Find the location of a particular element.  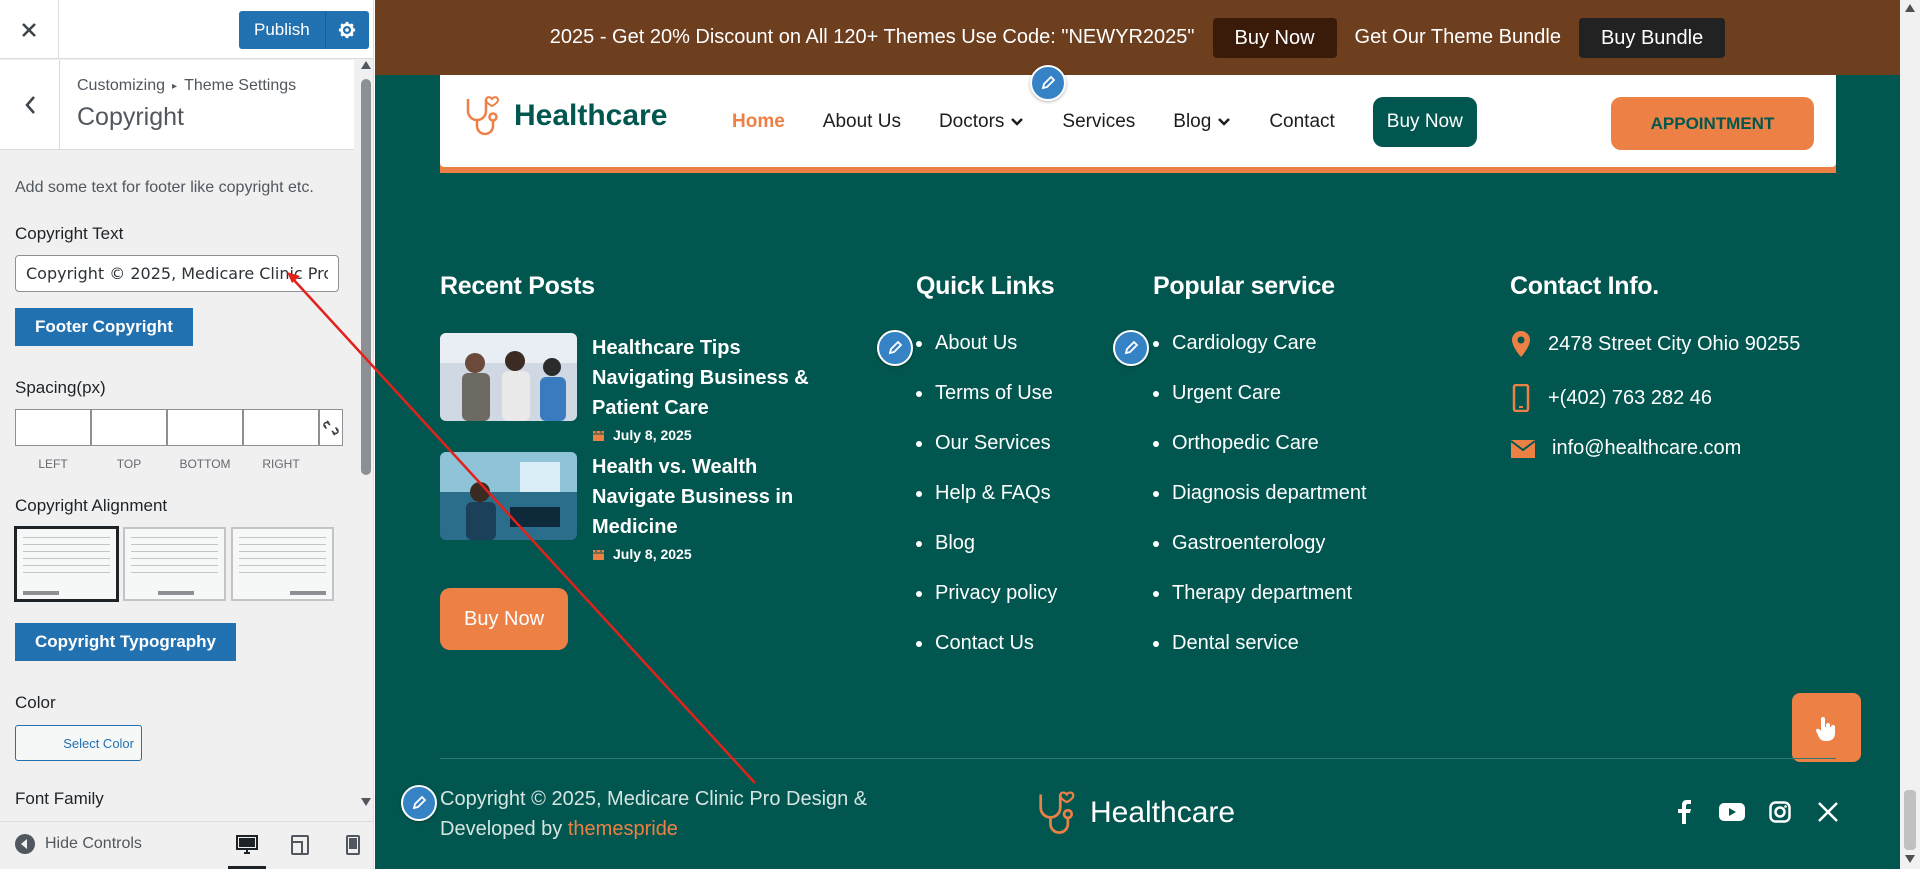

spacing-left-input is located at coordinates (53, 427).